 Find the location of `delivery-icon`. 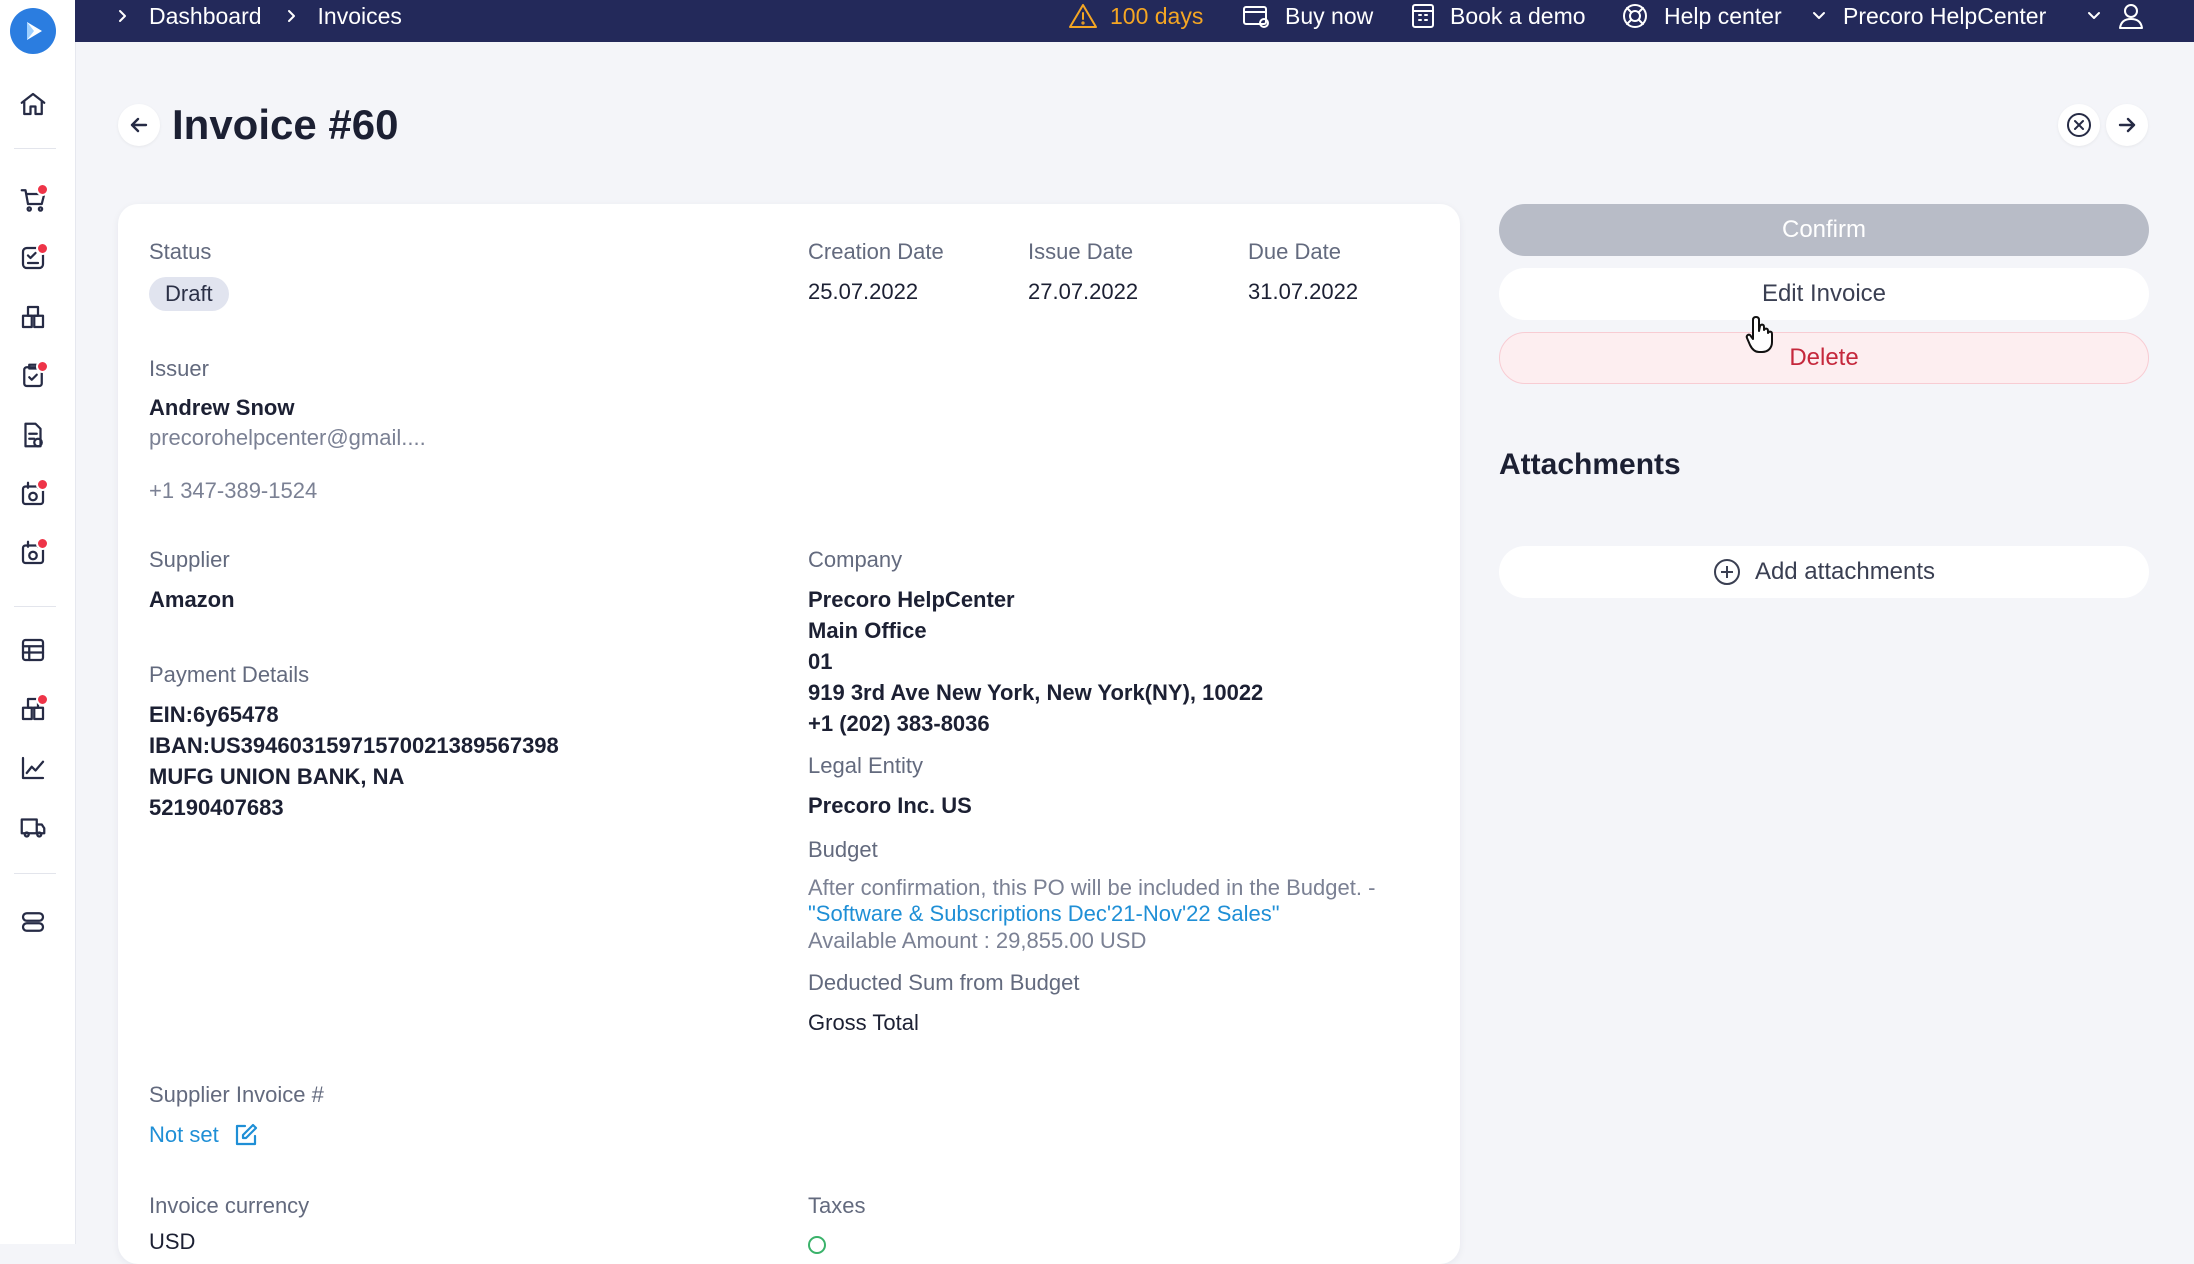

delivery-icon is located at coordinates (33, 827).